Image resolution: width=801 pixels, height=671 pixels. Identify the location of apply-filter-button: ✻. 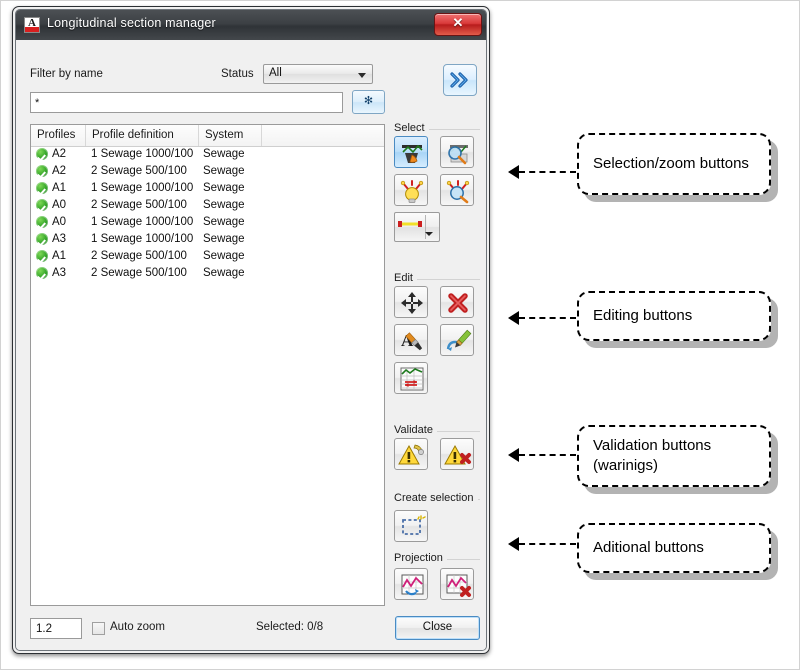
(368, 102).